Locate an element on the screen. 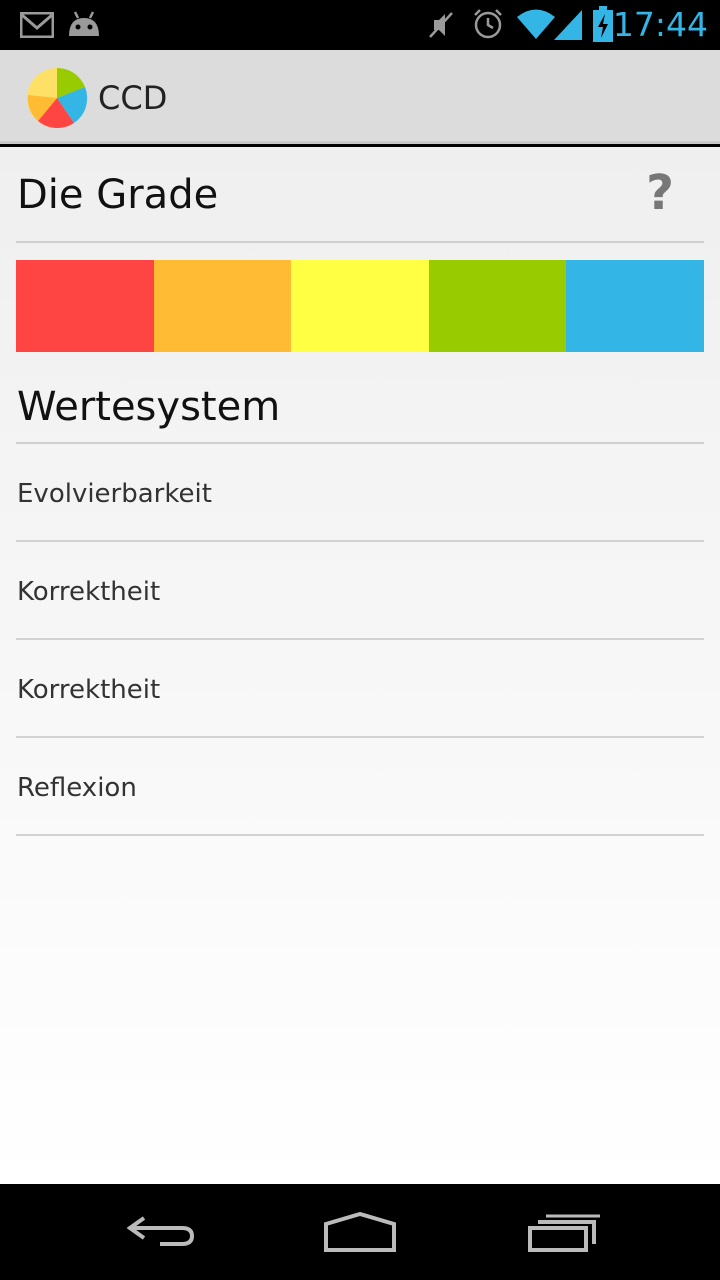 This screenshot has width=720, height=1280. home-icon is located at coordinates (360, 1232).